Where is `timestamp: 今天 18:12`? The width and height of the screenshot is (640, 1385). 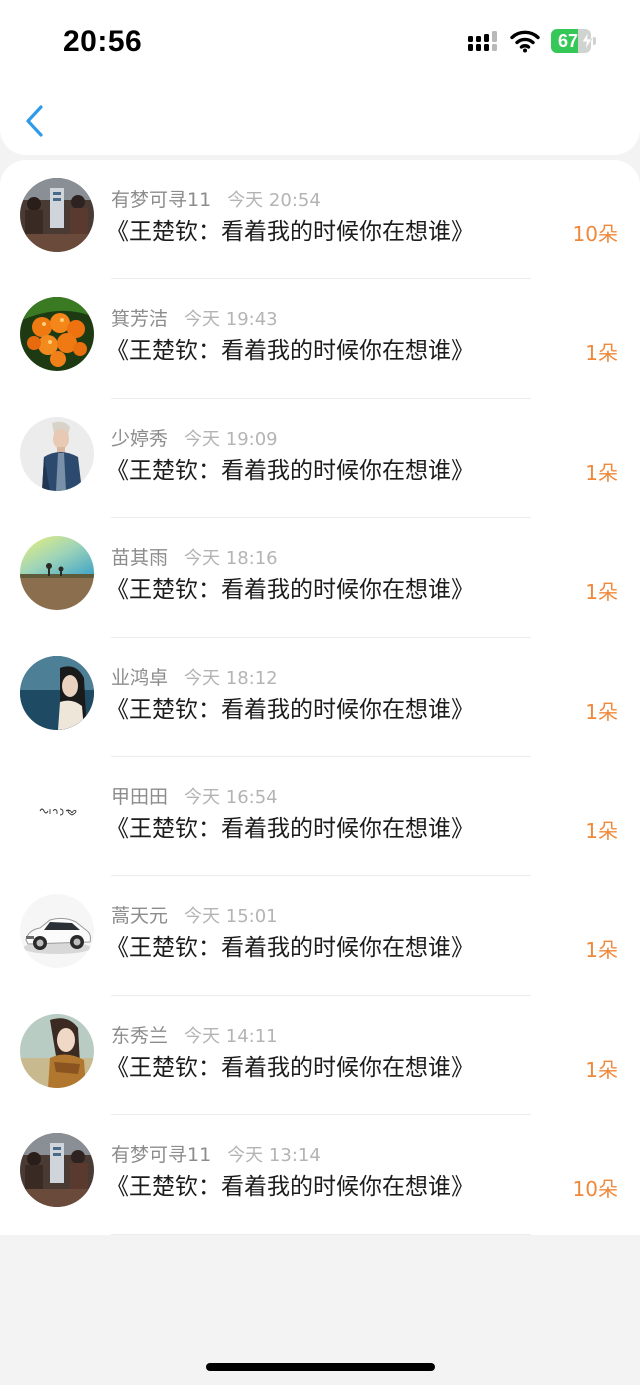 timestamp: 今天 18:12 is located at coordinates (231, 678).